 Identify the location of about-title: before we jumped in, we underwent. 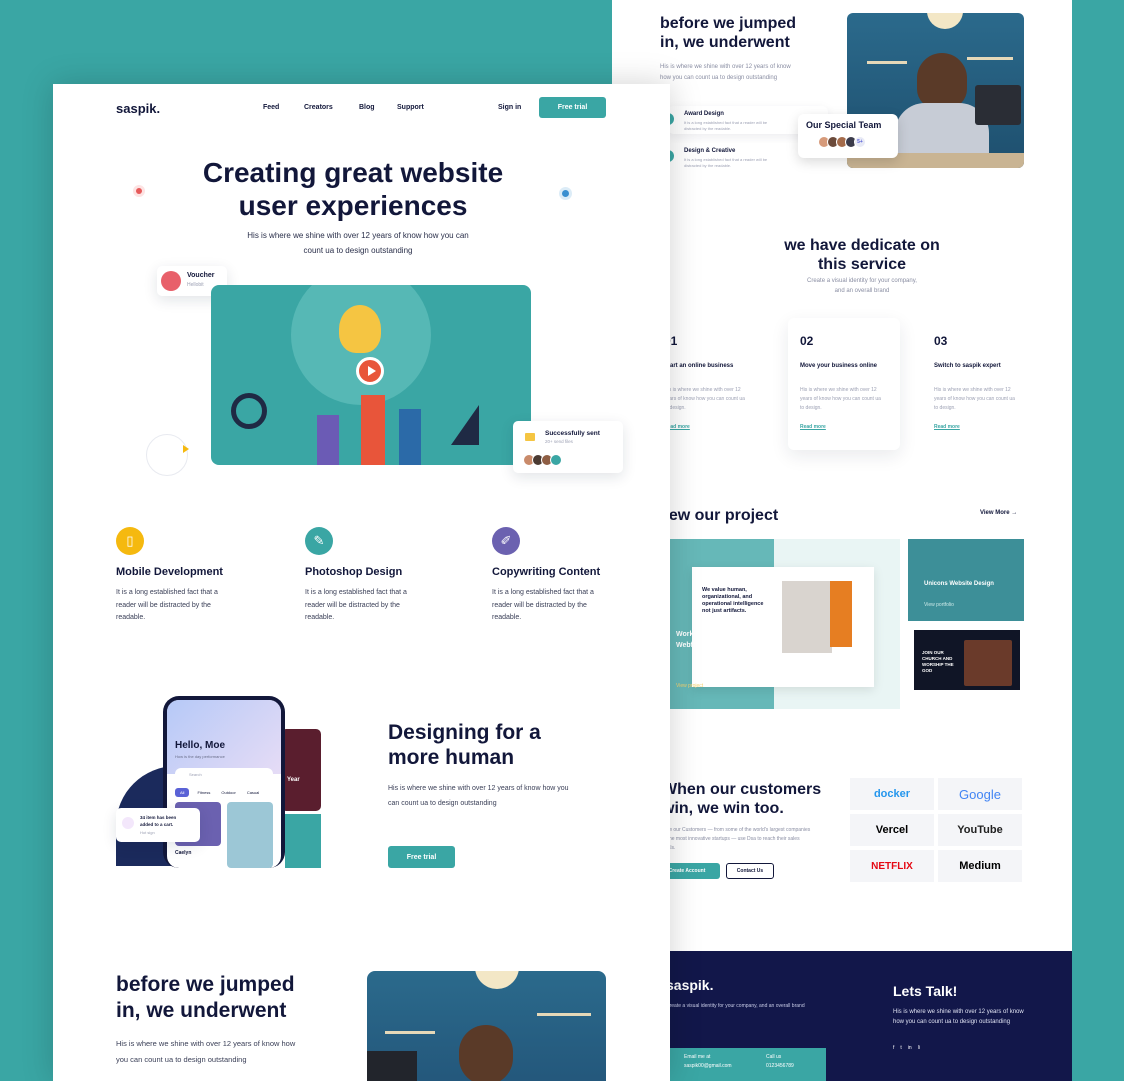
(226, 998).